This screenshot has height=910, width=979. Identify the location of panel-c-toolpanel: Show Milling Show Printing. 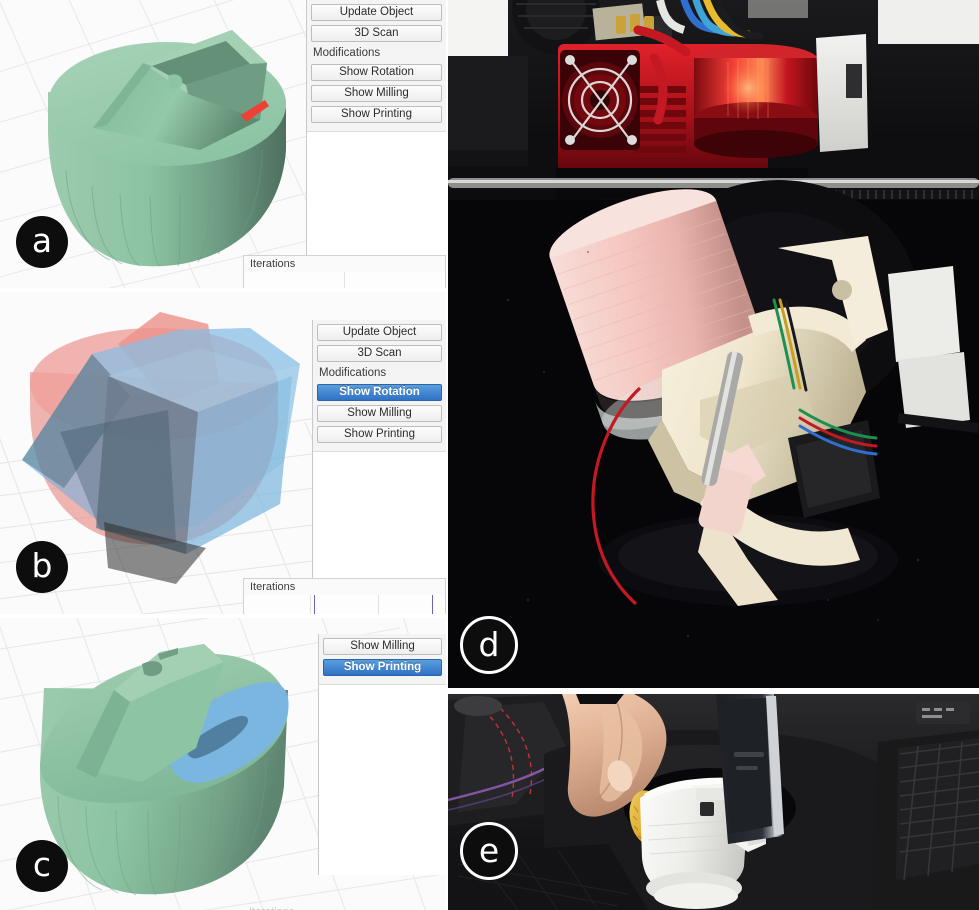
(382, 754).